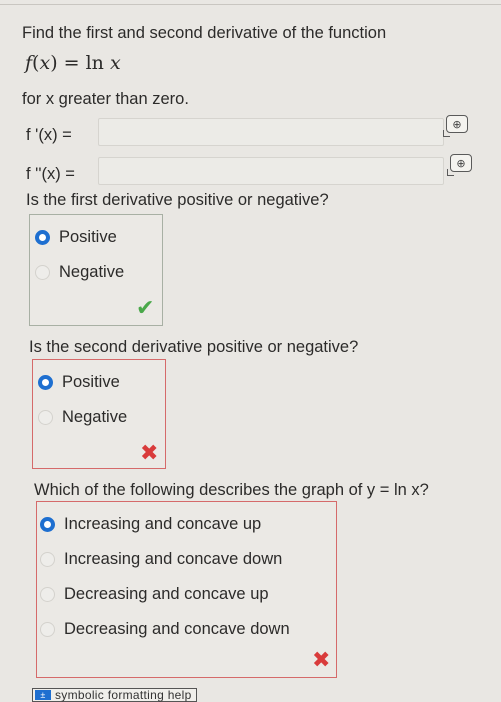 This screenshot has height=702, width=501. What do you see at coordinates (166, 594) in the screenshot?
I see `option-label: Decreasing and concave up` at bounding box center [166, 594].